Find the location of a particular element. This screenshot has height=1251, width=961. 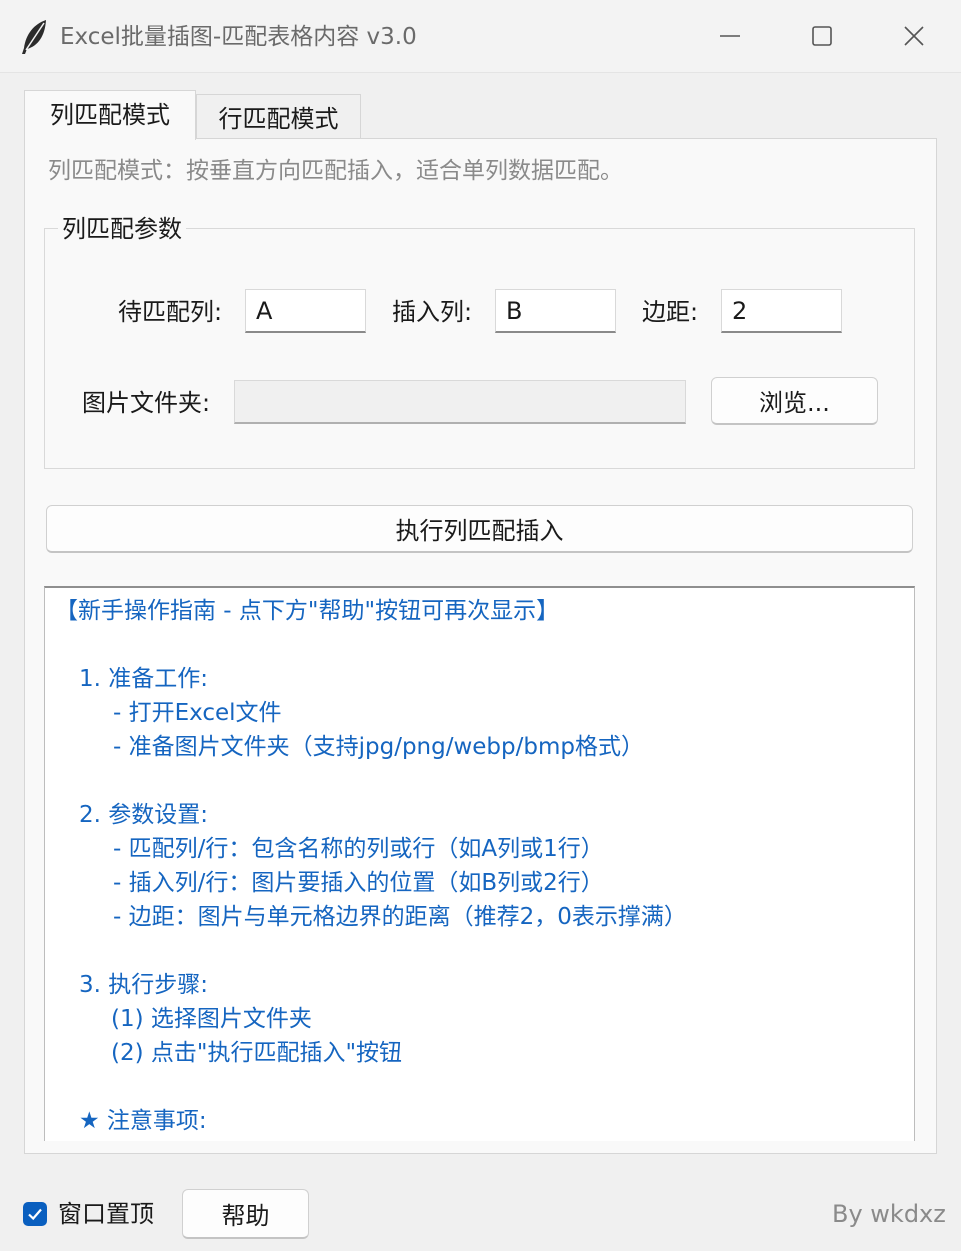

guide-line: - 匹配列/行：包含名称的列或行（如A列或1行） is located at coordinates (358, 849).